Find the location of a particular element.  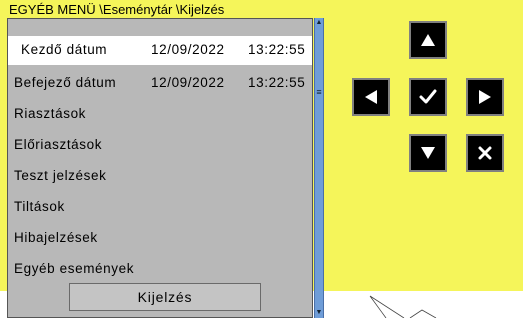

menu-row-start-date: Kezdő dátum 12/09/2022 13:22:55 is located at coordinates (160, 50).